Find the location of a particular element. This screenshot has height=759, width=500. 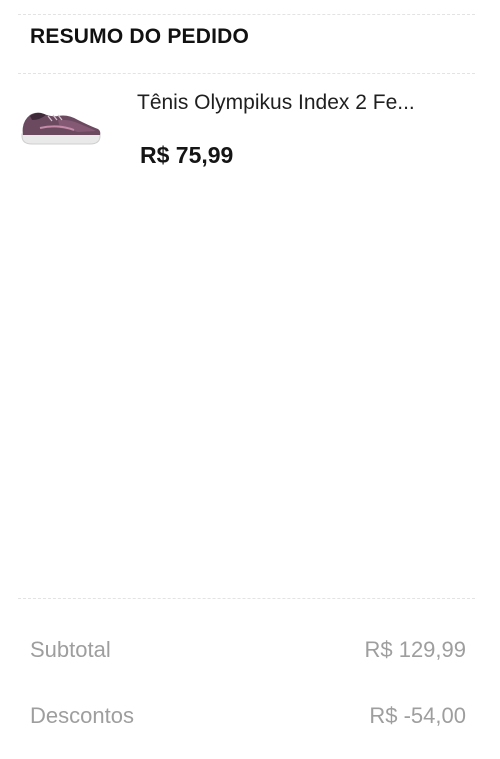

product-price: R$ 75,99 is located at coordinates (187, 155).